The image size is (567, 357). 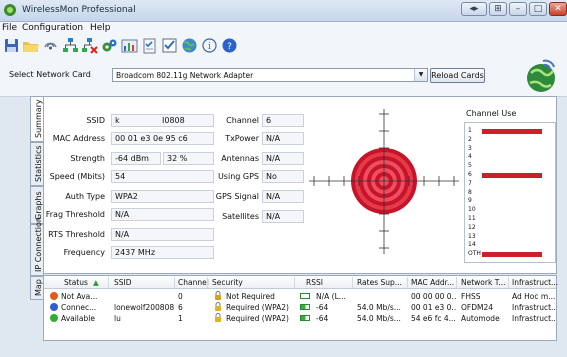 What do you see at coordinates (257, 318) in the screenshot?
I see `security-cell: Required (WPA2)` at bounding box center [257, 318].